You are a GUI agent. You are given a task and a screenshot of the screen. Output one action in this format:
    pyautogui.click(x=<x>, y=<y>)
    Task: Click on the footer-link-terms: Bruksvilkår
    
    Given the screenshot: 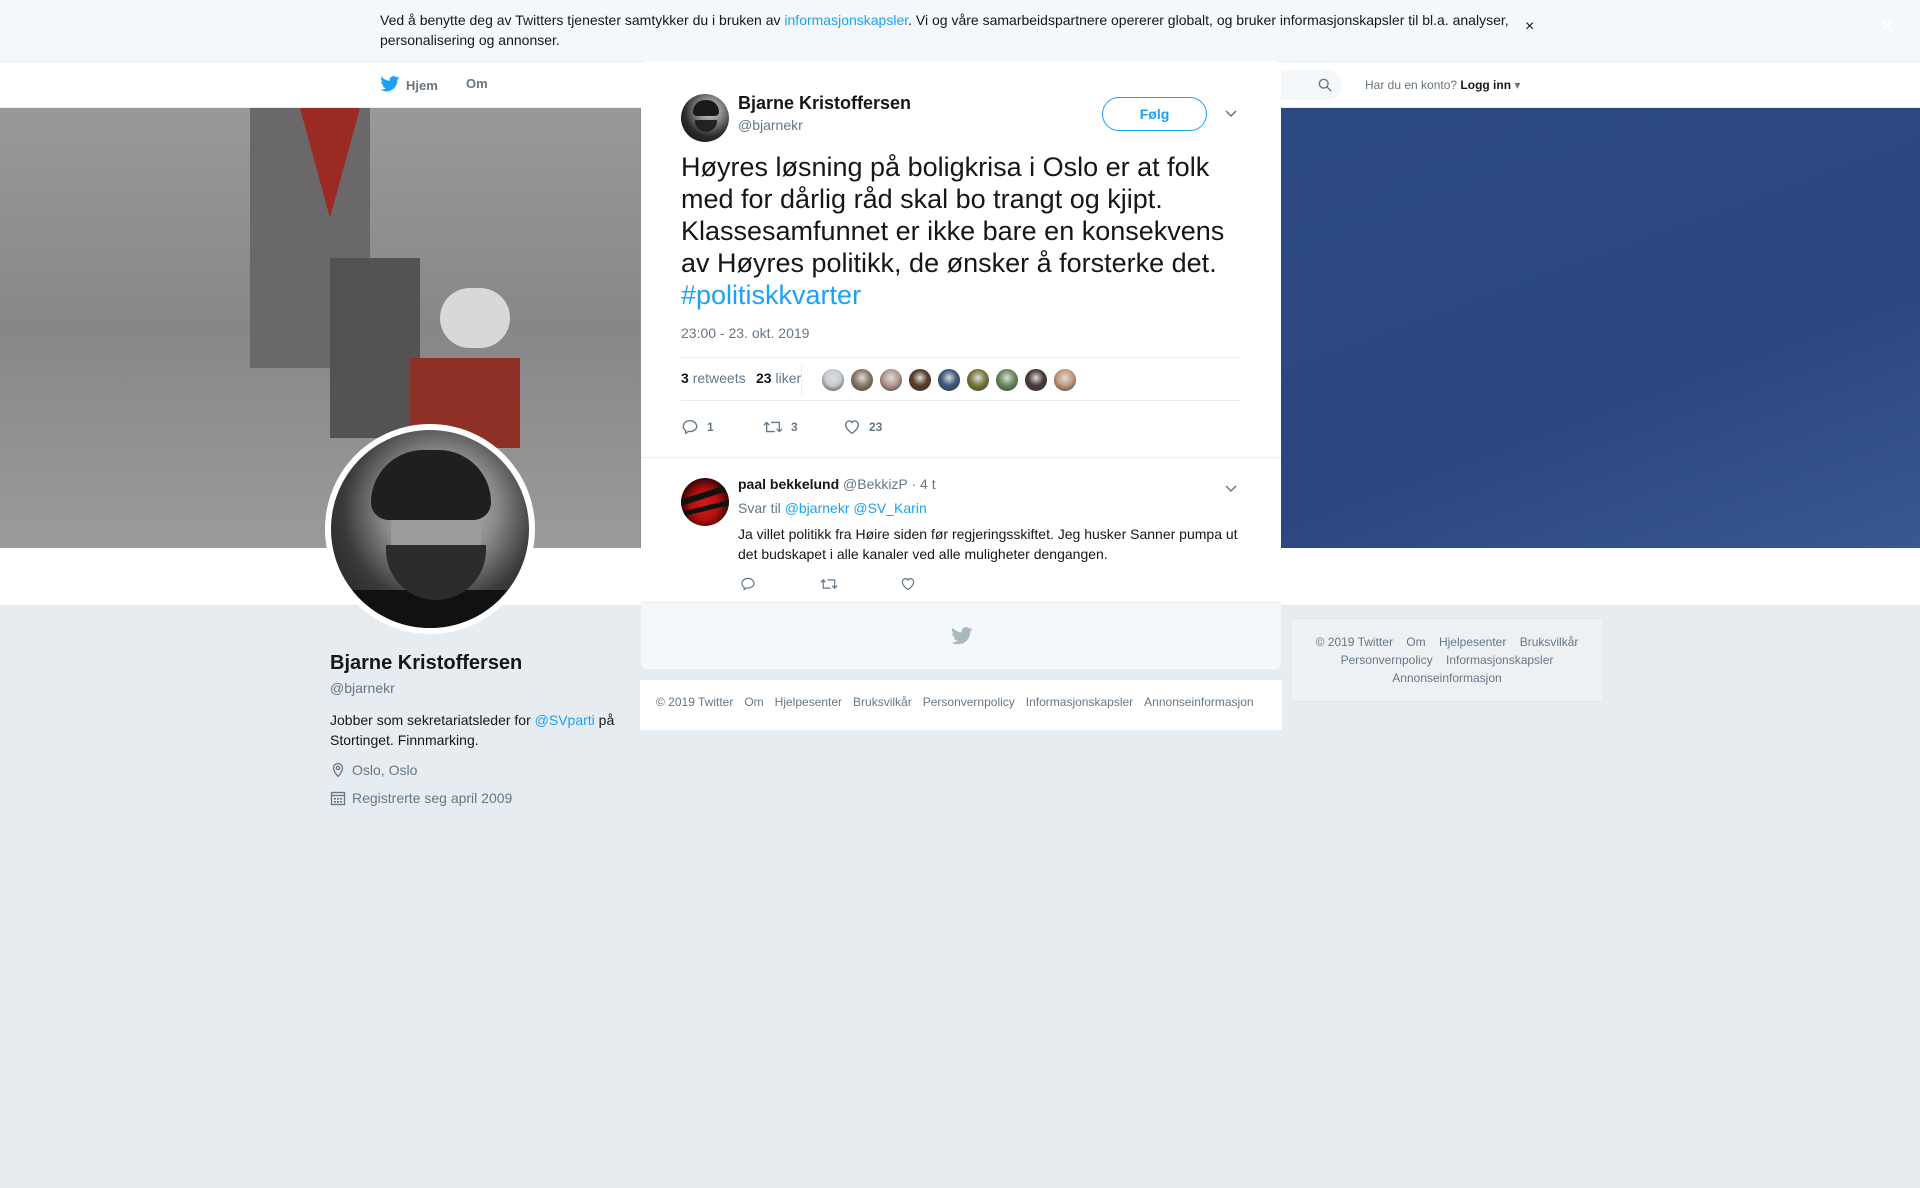 What is the action you would take?
    pyautogui.click(x=882, y=705)
    